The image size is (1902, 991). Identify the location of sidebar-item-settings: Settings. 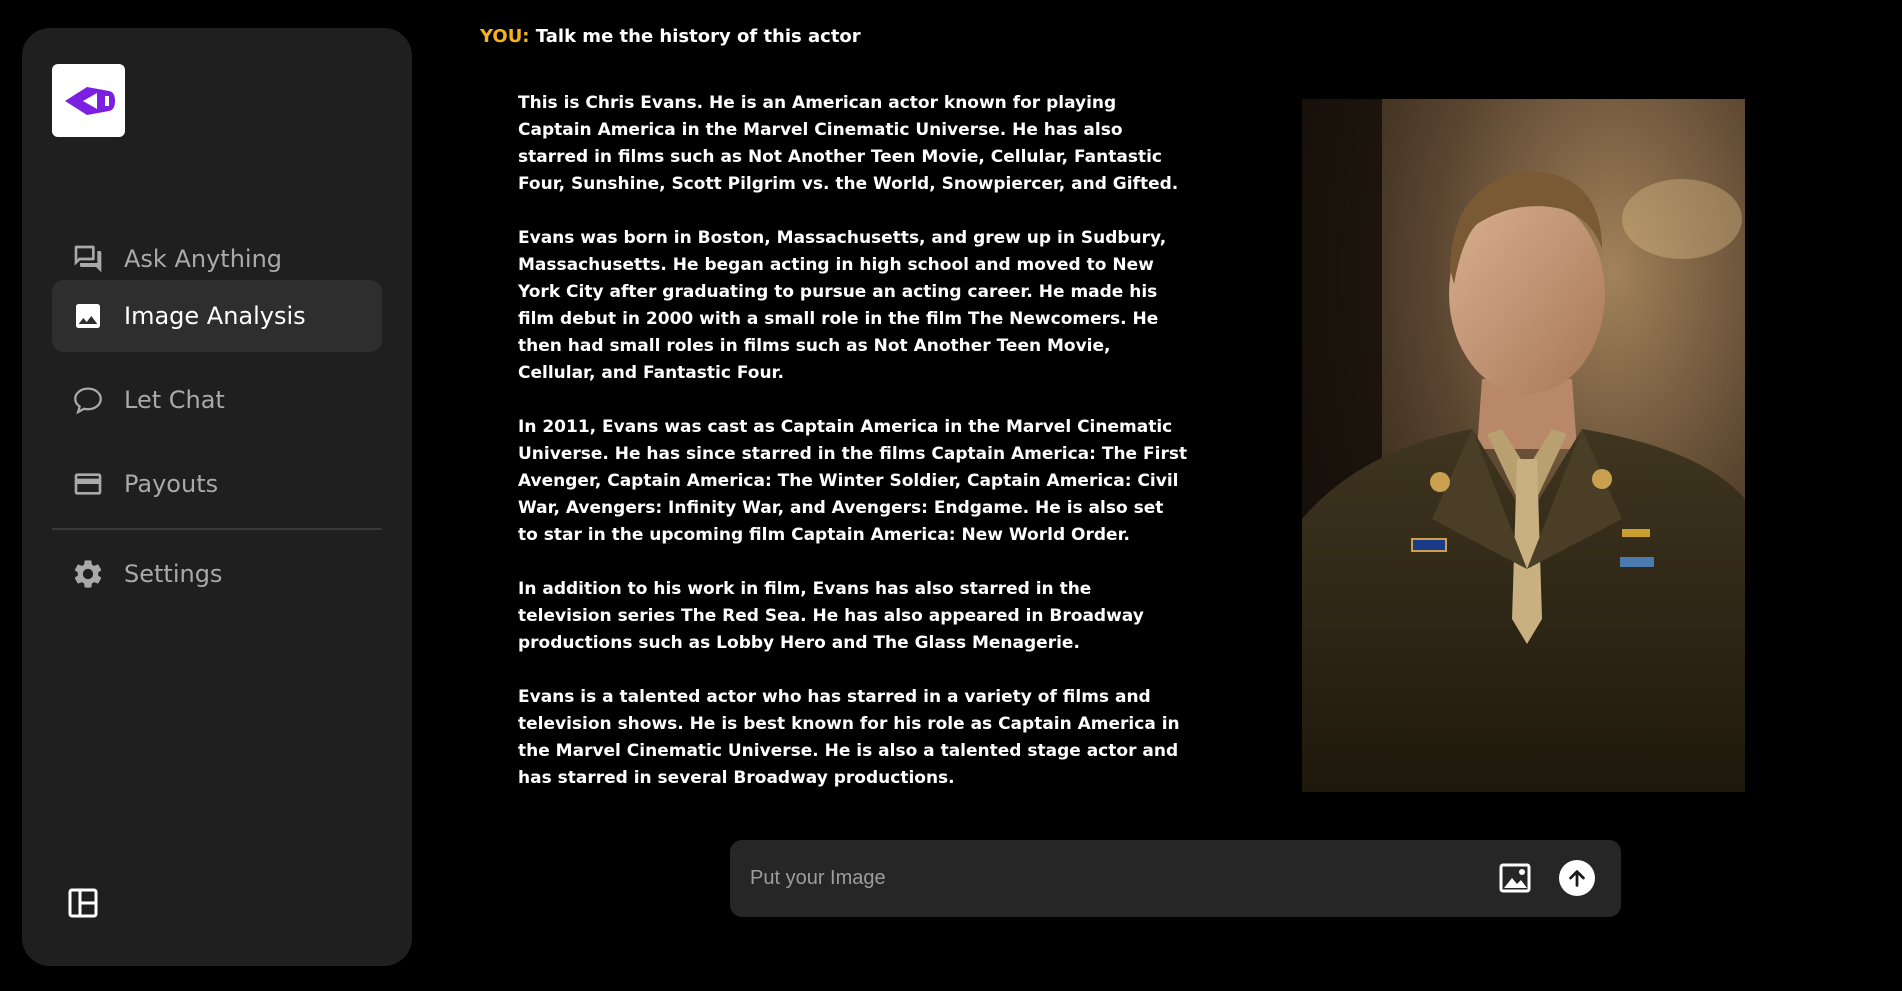
(217, 574).